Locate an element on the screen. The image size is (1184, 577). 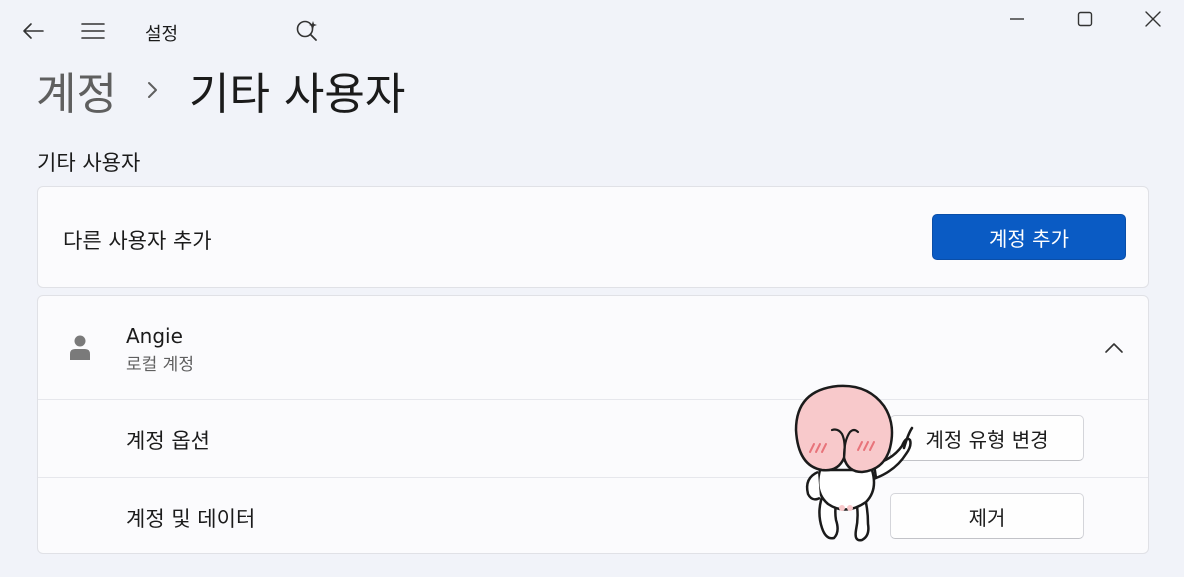
person-icon is located at coordinates (80, 347).